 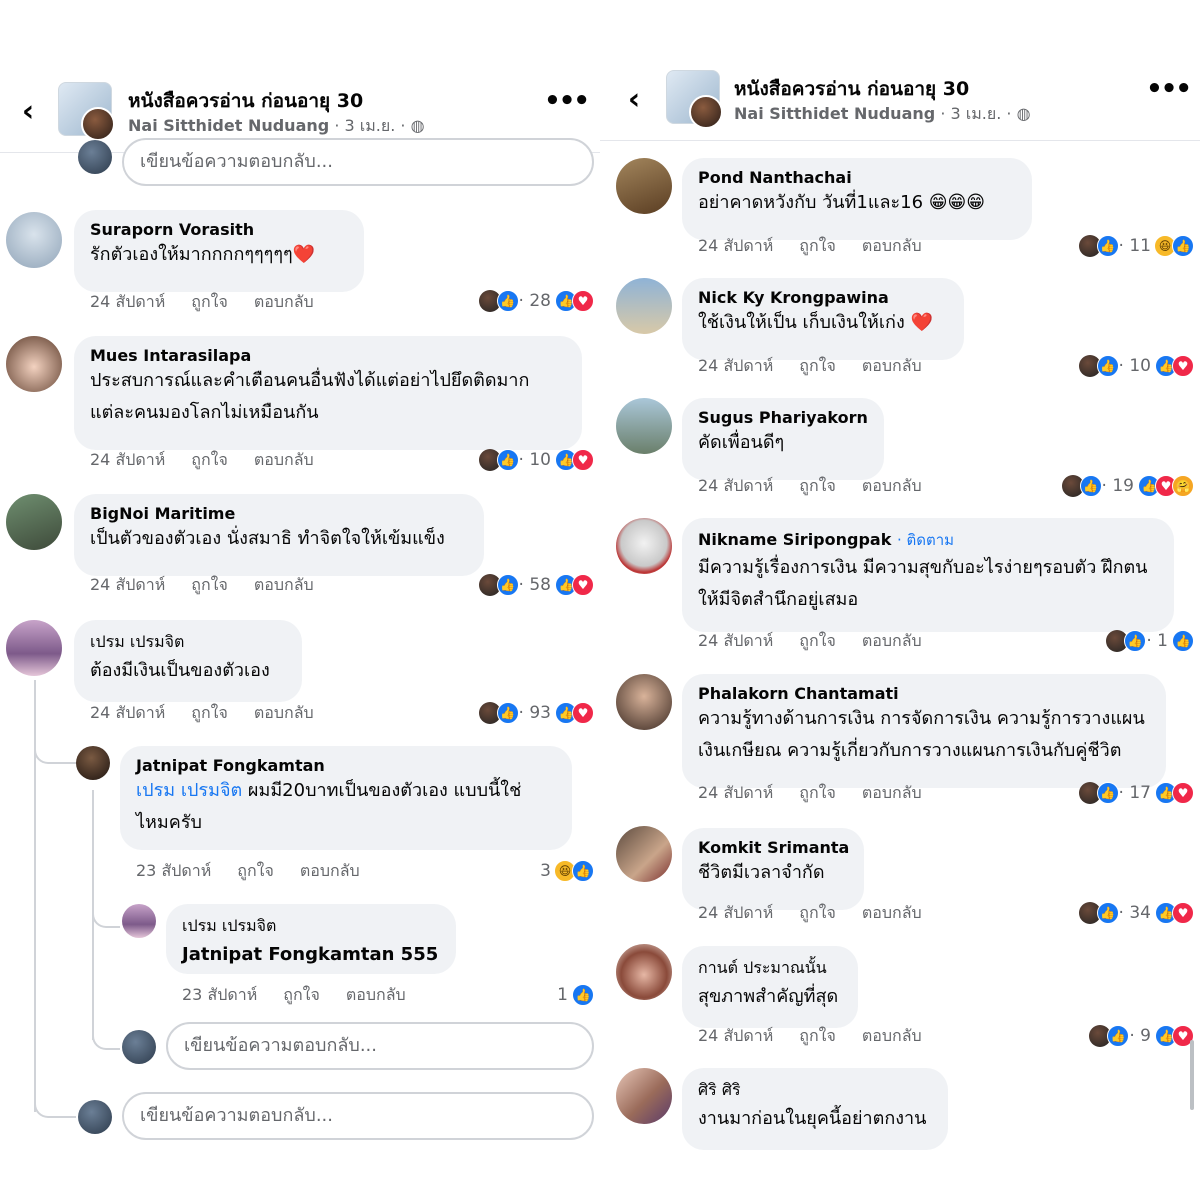 What do you see at coordinates (770, 968) in the screenshot?
I see `commenter-name: กานต์ ประมาณนั้น` at bounding box center [770, 968].